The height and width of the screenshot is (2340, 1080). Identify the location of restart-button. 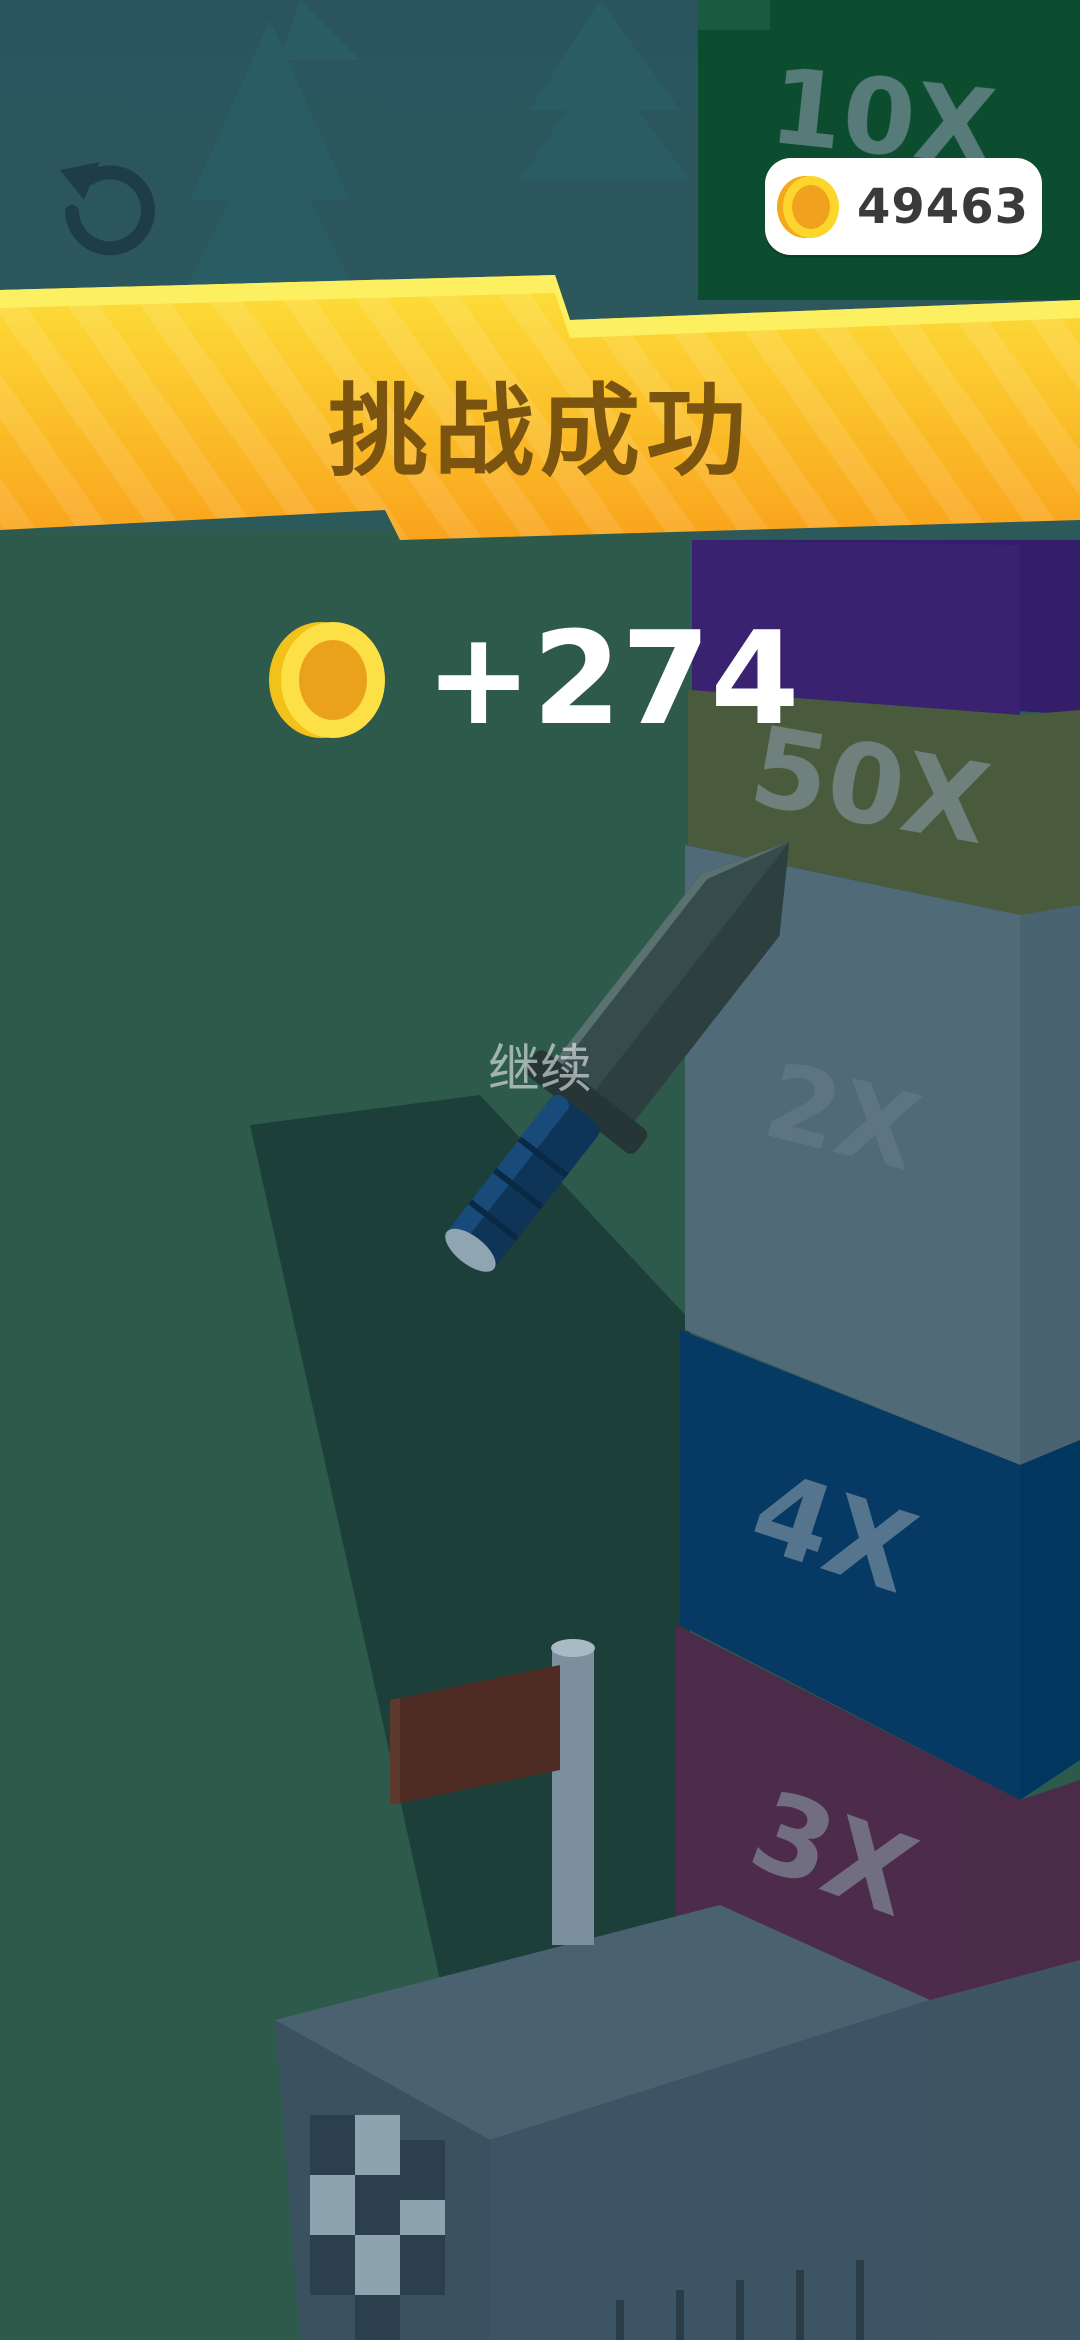
(105, 205).